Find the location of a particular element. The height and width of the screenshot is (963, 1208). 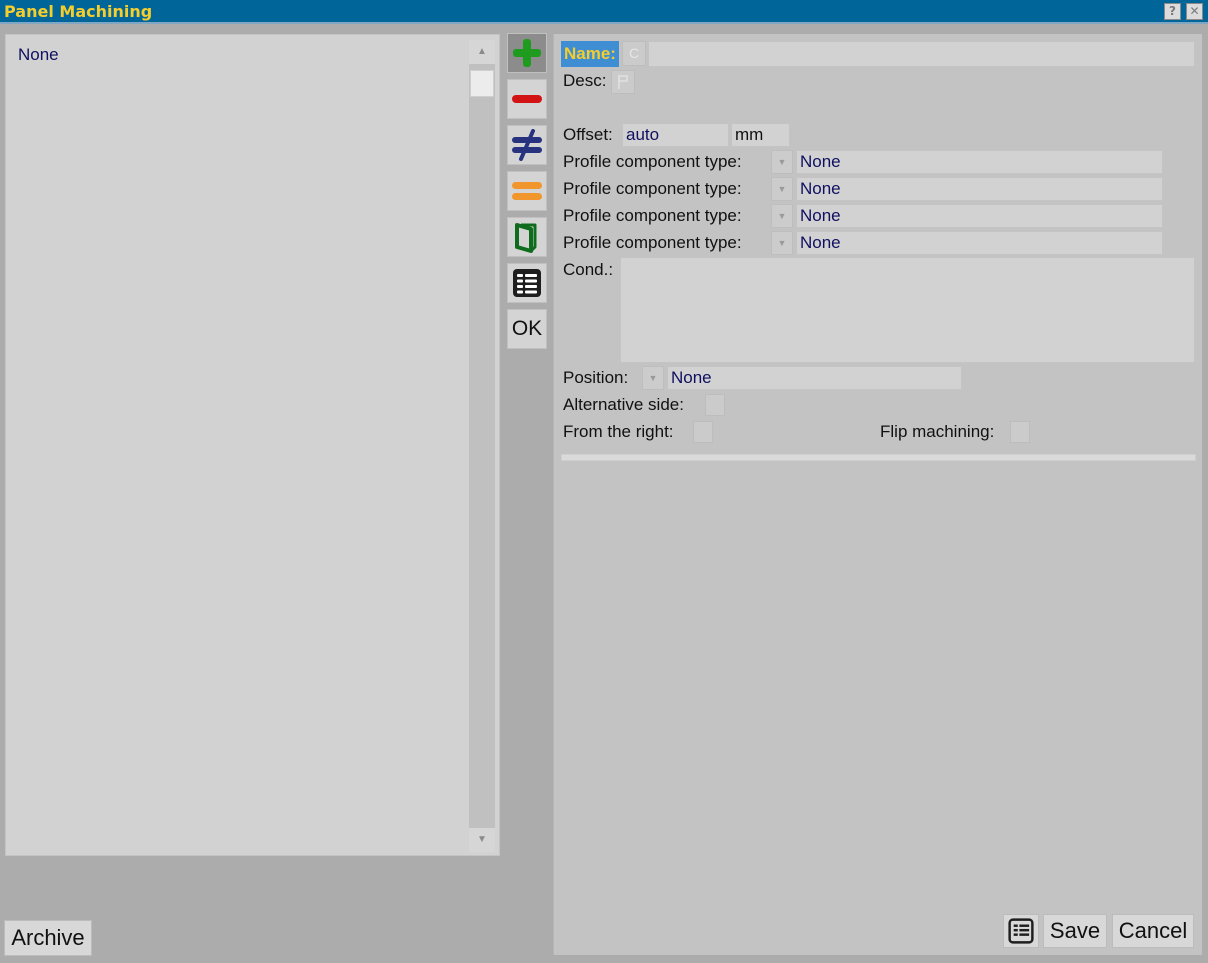

from-right-checkbox is located at coordinates (703, 432).